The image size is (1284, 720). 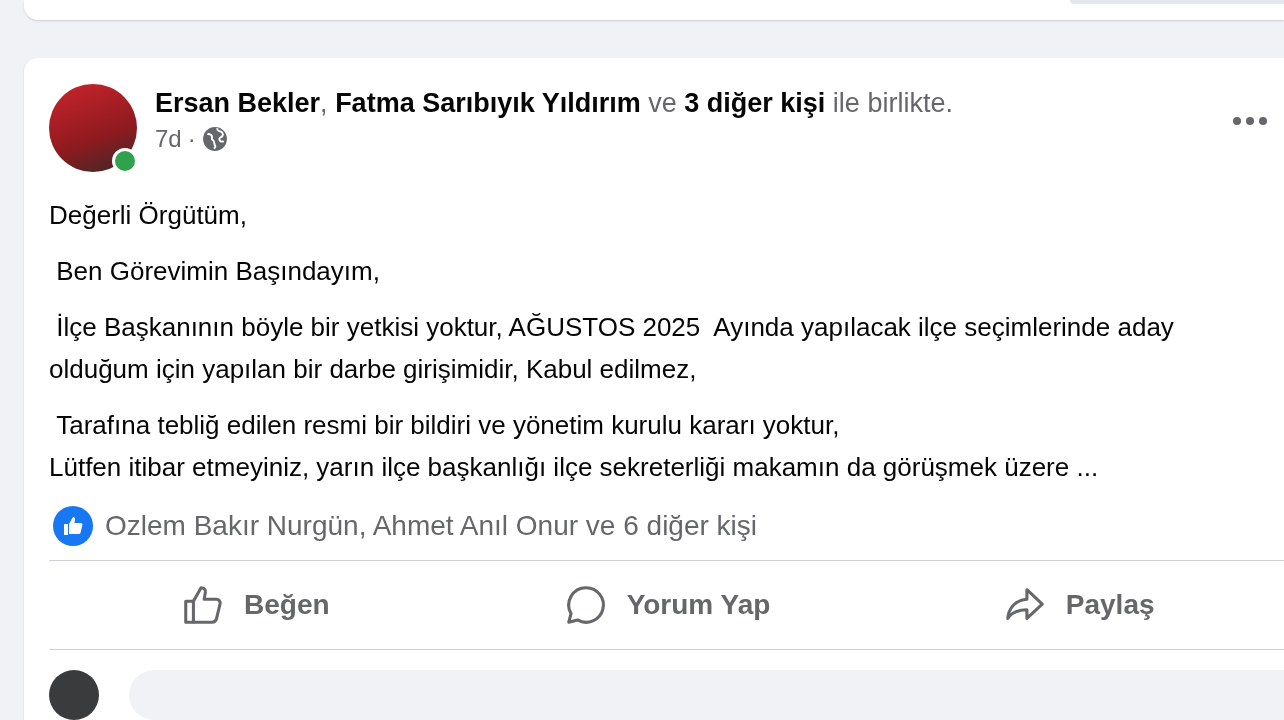 I want to click on comment-button: Yorum Yap, so click(x=666, y=605).